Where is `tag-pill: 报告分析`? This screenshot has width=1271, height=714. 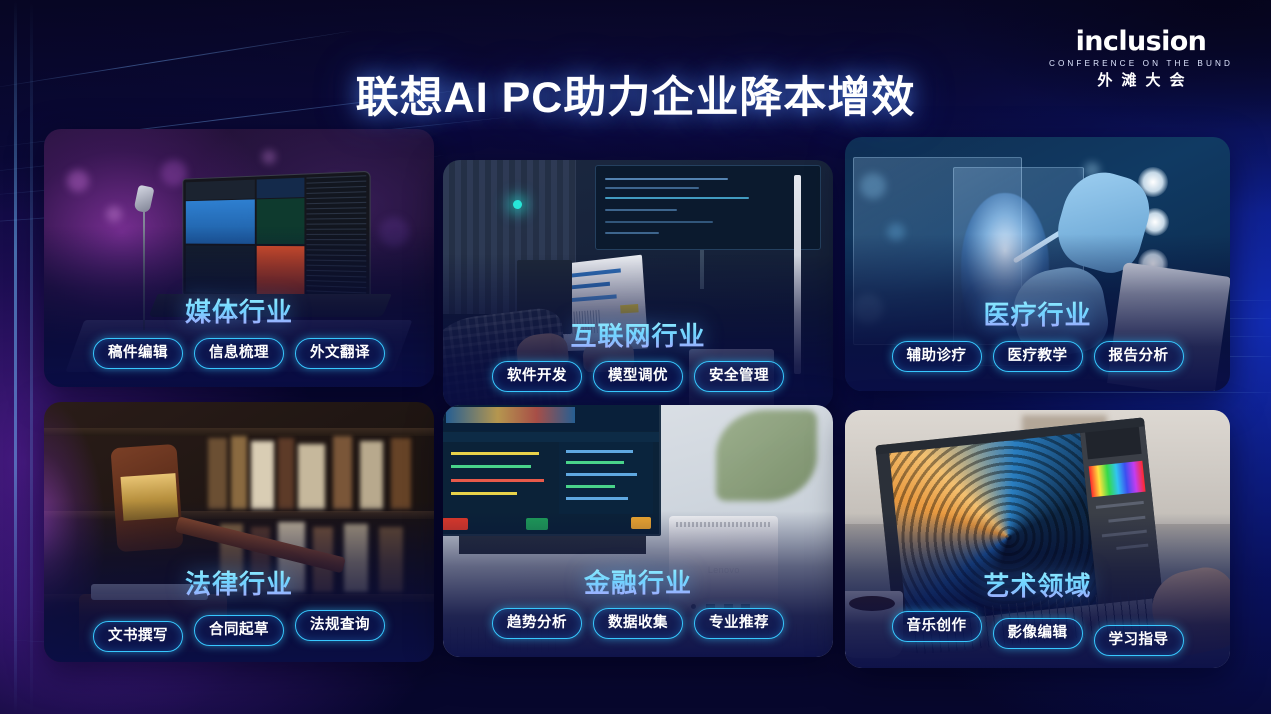
tag-pill: 报告分析 is located at coordinates (1138, 356).